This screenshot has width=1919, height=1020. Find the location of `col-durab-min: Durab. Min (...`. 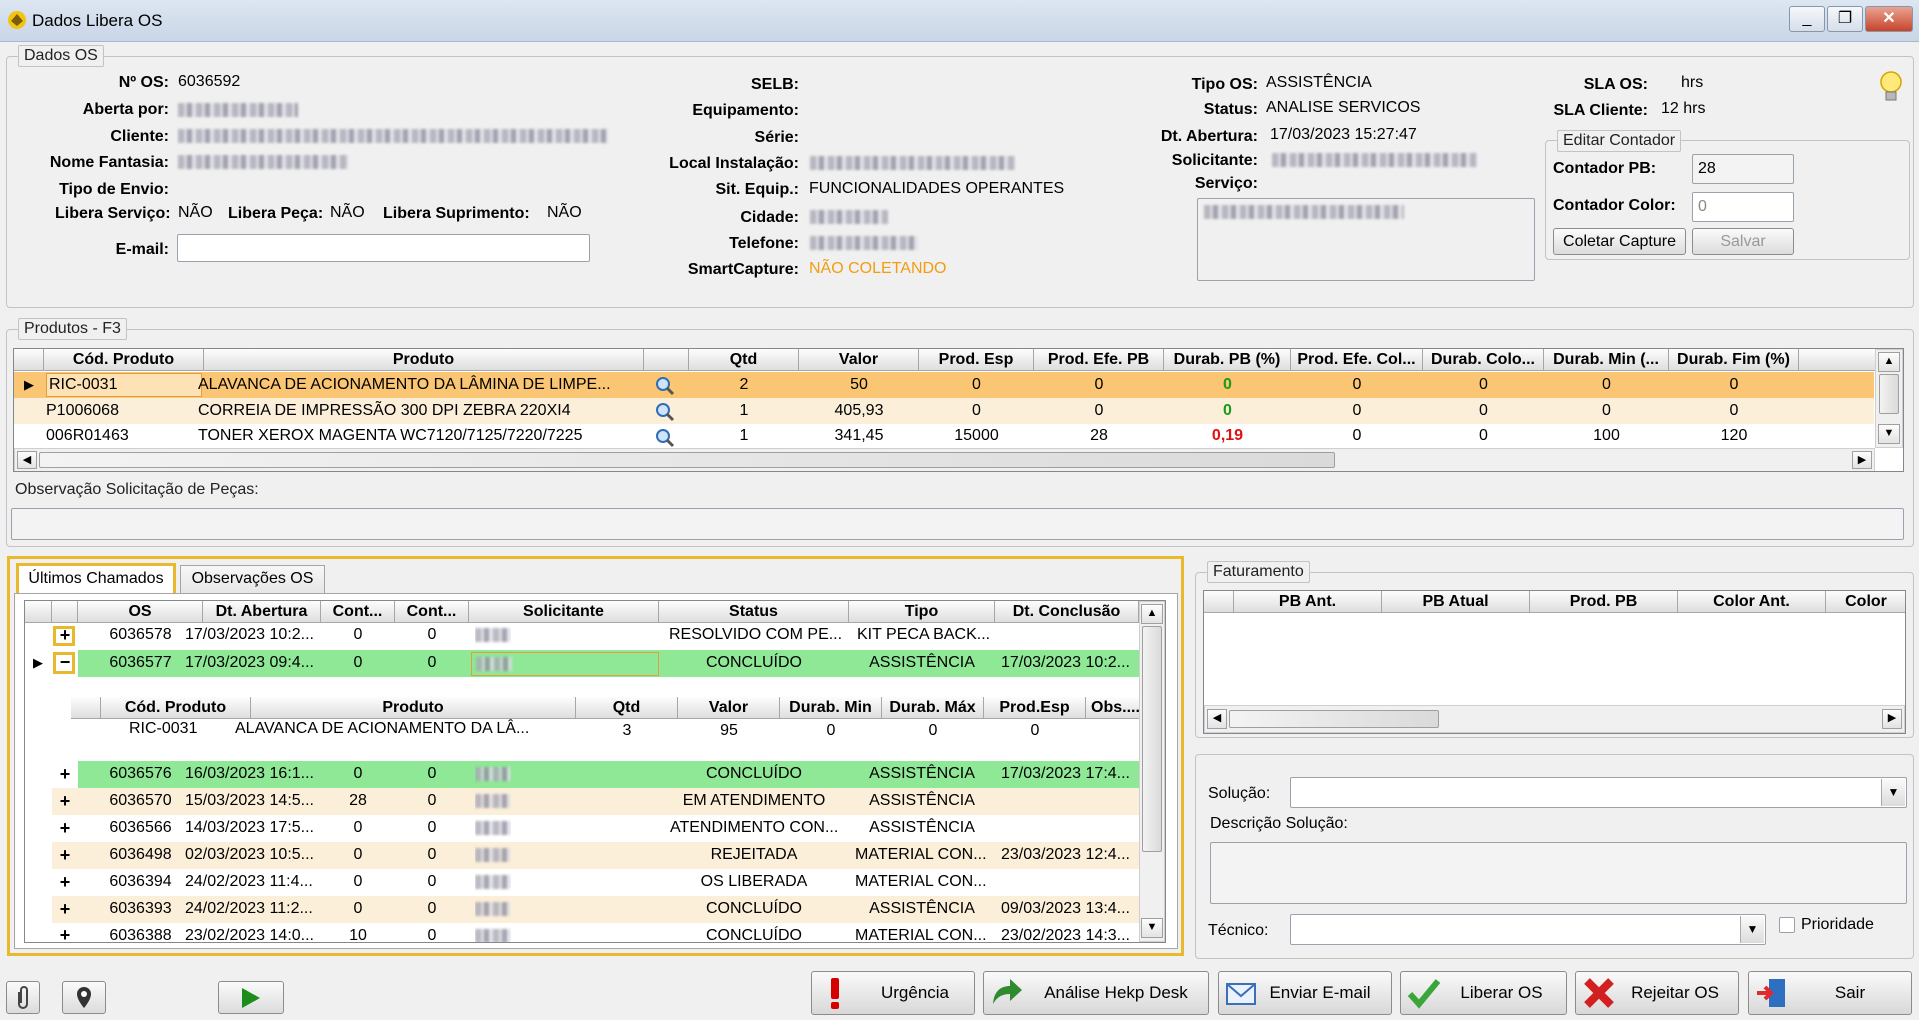

col-durab-min: Durab. Min (... is located at coordinates (1606, 360).